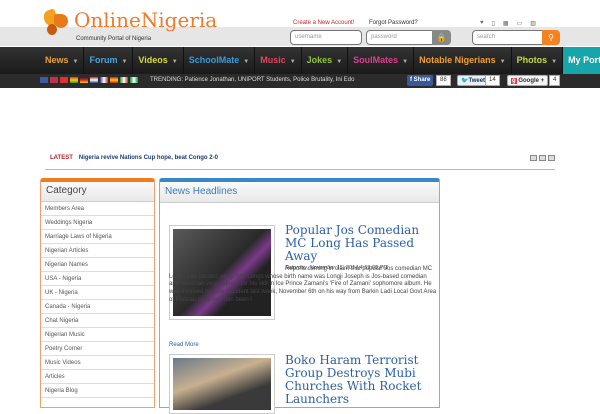 This screenshot has width=600, height=414. I want to click on top-icons: ♥ ▯ ▦ ▭ ▥, so click(508, 23).